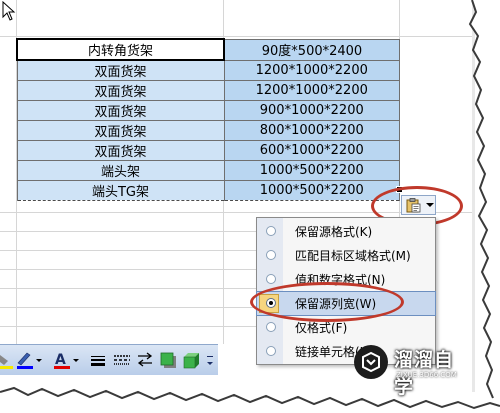  Describe the element at coordinates (145, 360) in the screenshot. I see `arrow-style-icon` at that location.